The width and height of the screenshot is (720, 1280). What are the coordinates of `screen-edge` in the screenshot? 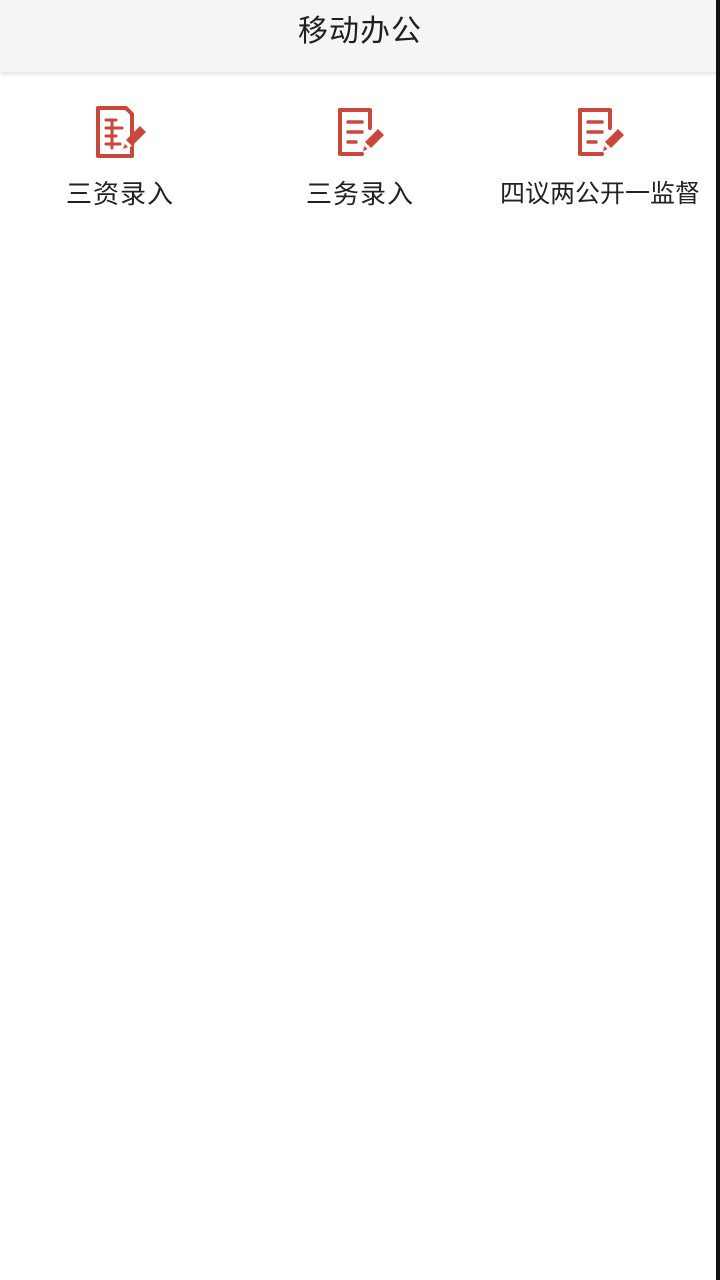 It's located at (718, 640).